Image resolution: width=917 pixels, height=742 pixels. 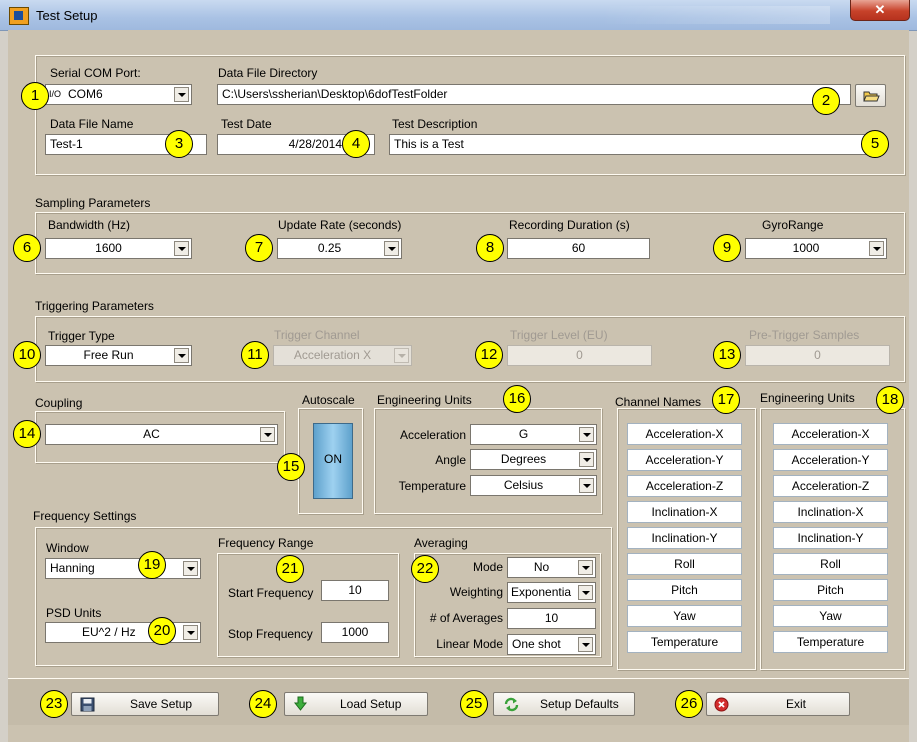 What do you see at coordinates (830, 512) in the screenshot?
I see `channel-unit-field: Inclination-X` at bounding box center [830, 512].